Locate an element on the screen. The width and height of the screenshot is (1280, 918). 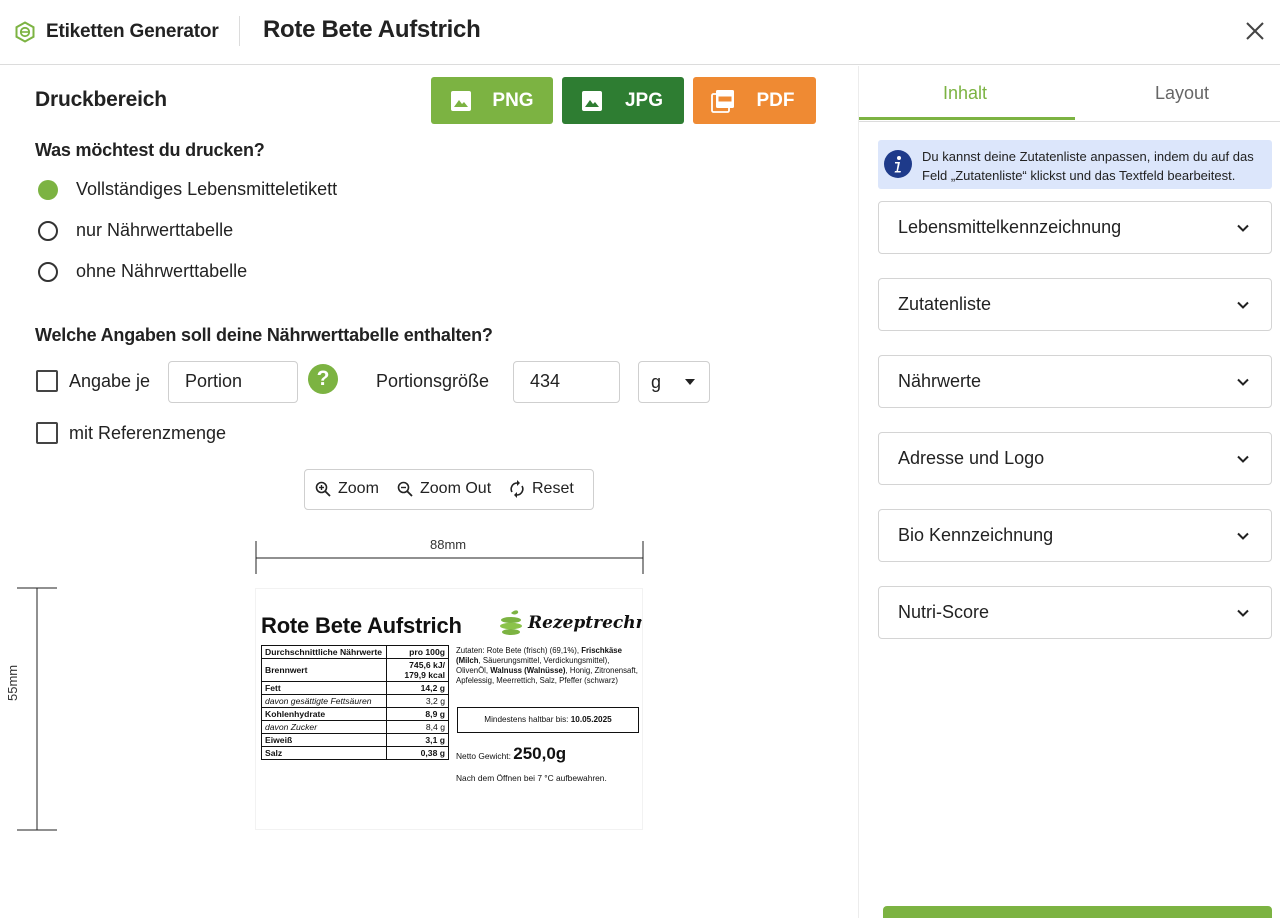
print-question: Was möchtest du drucken? is located at coordinates (150, 150).